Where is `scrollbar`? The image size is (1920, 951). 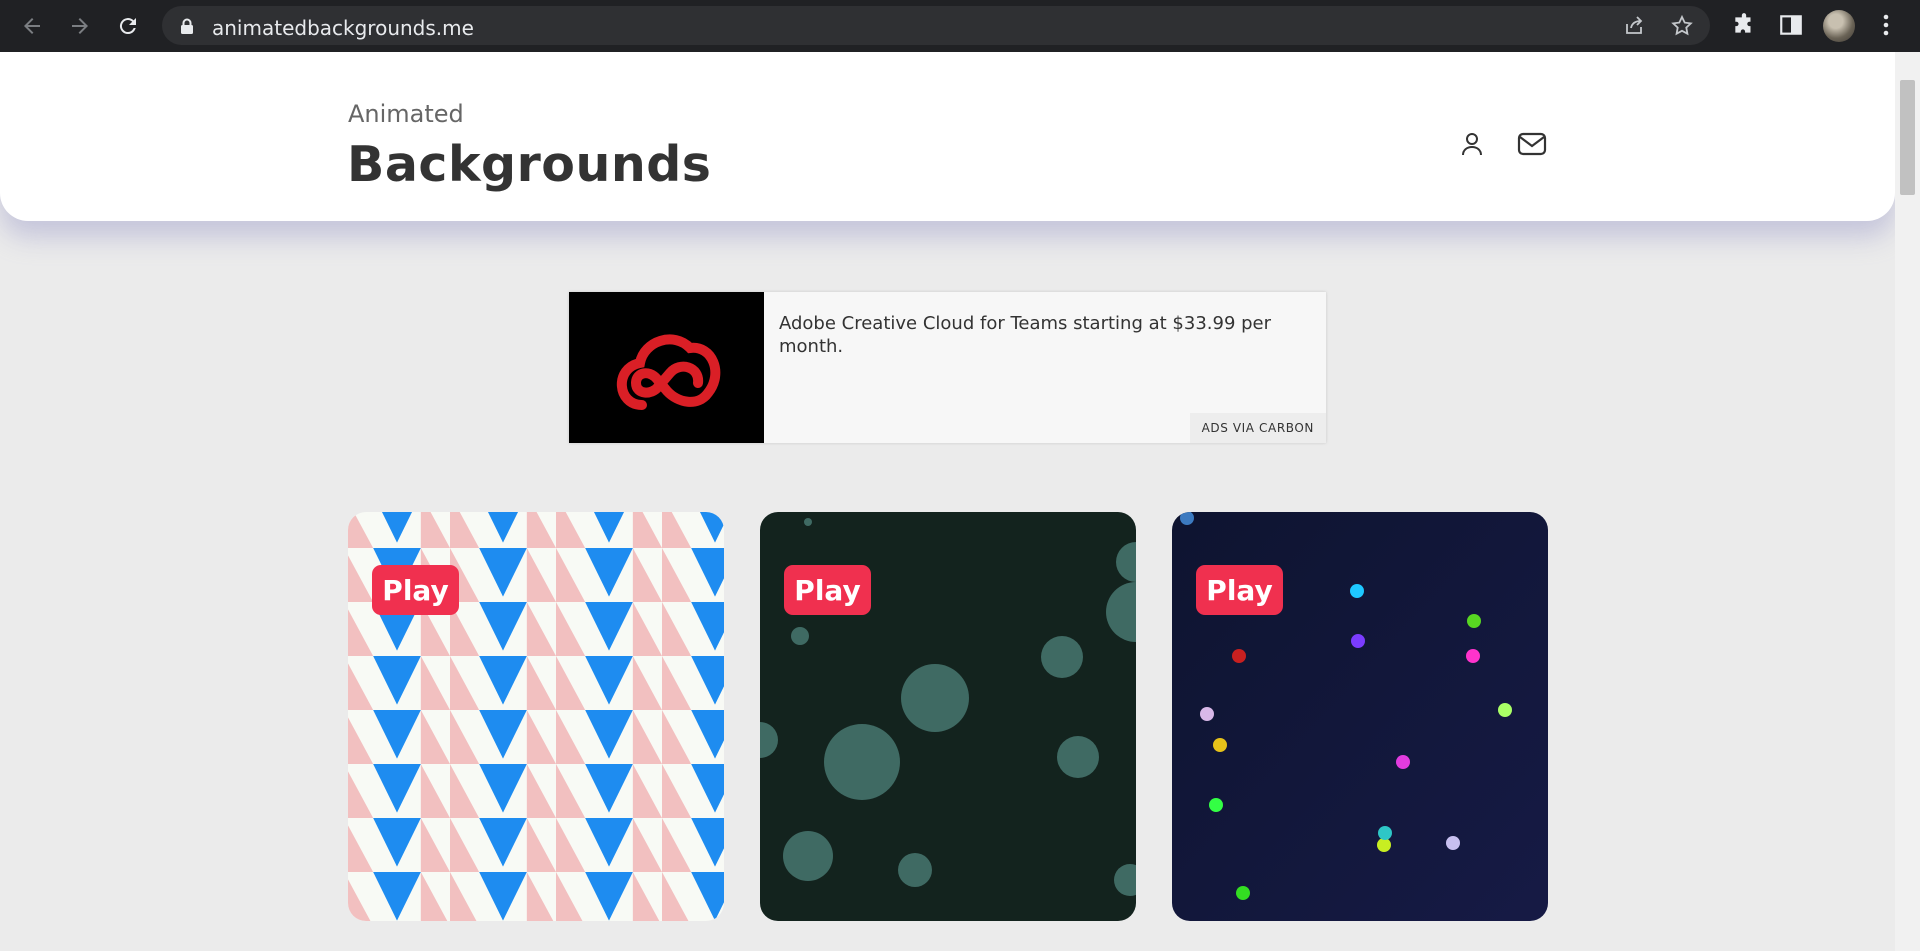 scrollbar is located at coordinates (1907, 501).